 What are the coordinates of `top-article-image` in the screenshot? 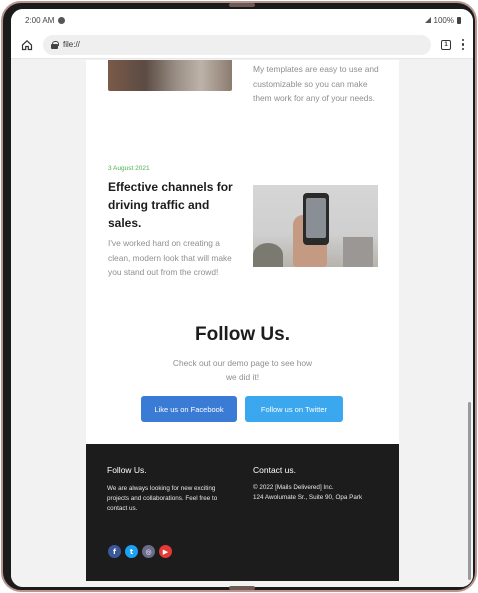 It's located at (170, 75).